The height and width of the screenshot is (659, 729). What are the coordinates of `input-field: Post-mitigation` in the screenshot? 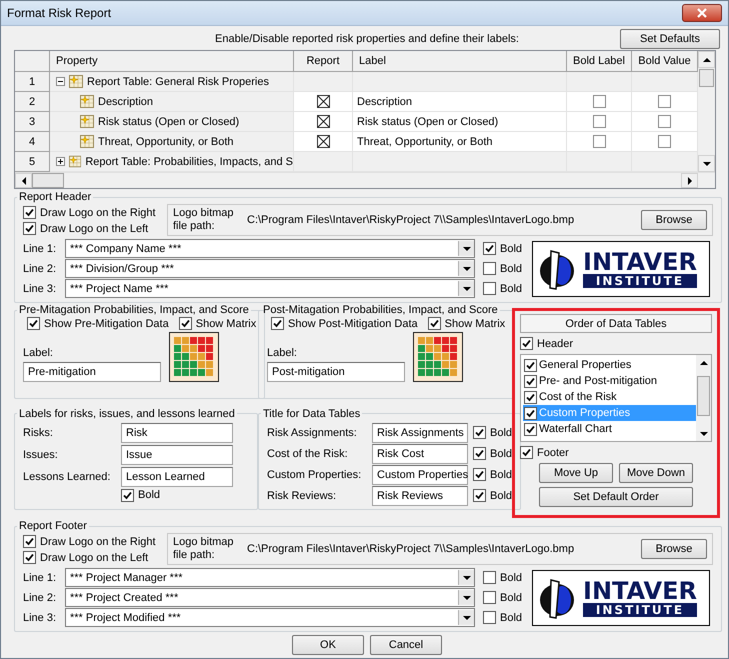 It's located at (336, 372).